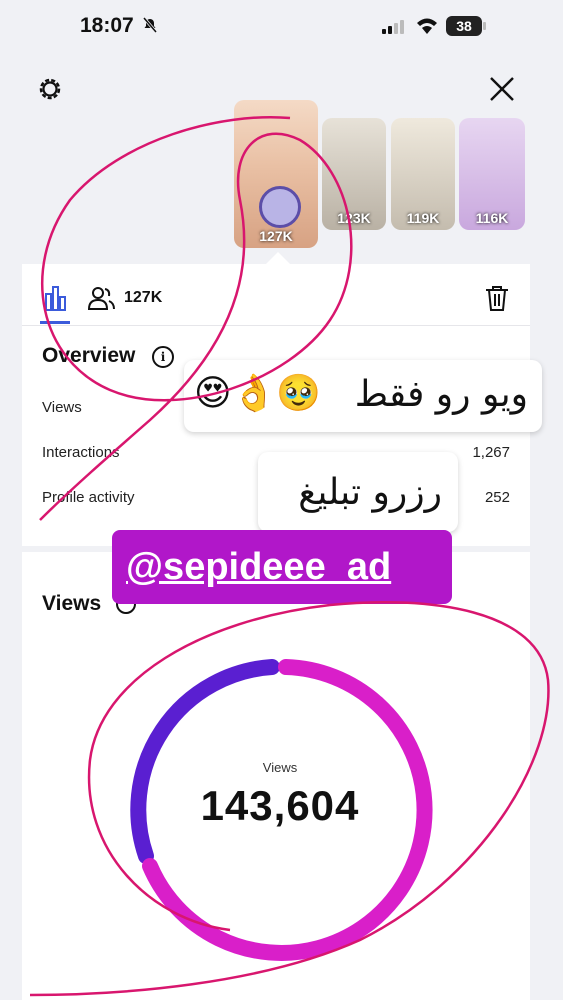  I want to click on story-views-label: 119K, so click(423, 218).